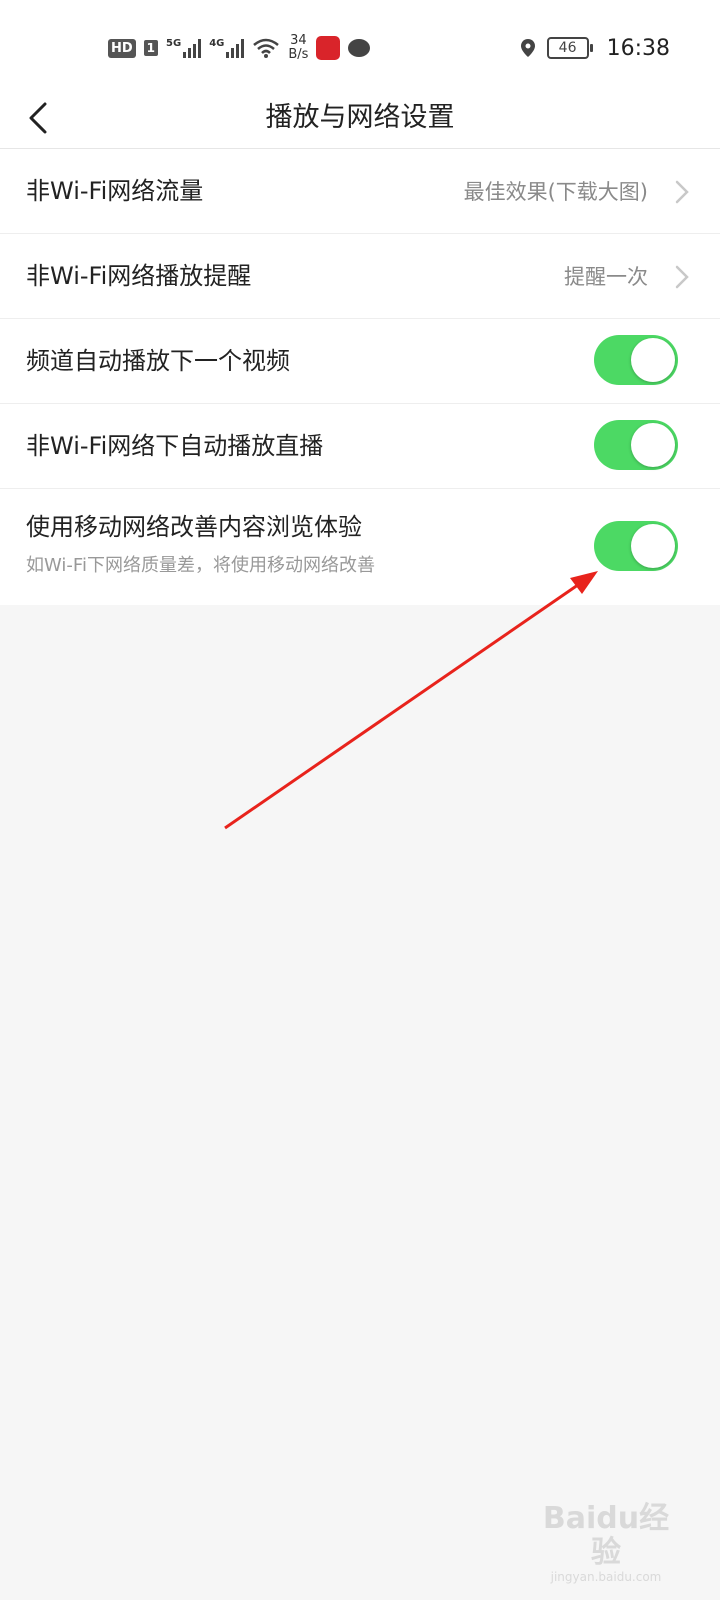 Image resolution: width=720 pixels, height=1600 pixels. Describe the element at coordinates (174, 43) in the screenshot. I see `network1-label: 5G` at that location.